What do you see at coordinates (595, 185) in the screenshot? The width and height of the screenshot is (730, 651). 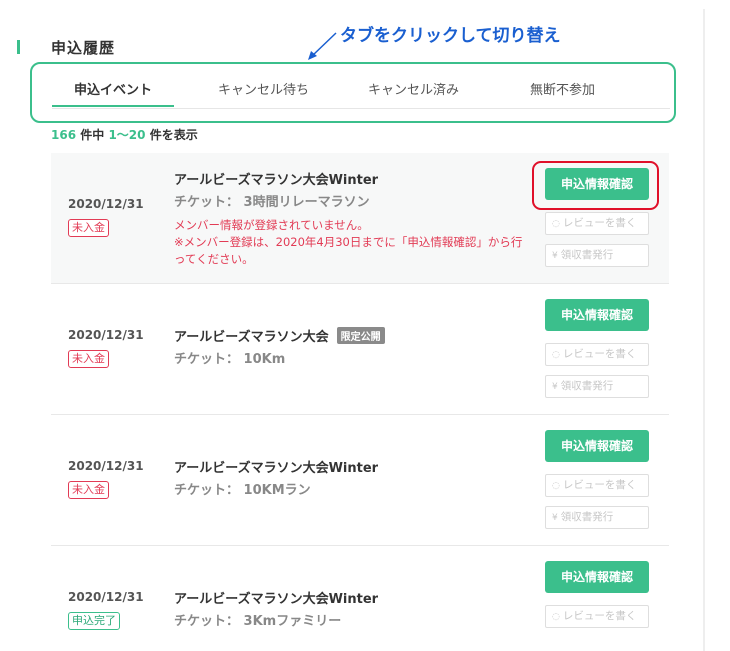 I see `confirm-button-highlight` at bounding box center [595, 185].